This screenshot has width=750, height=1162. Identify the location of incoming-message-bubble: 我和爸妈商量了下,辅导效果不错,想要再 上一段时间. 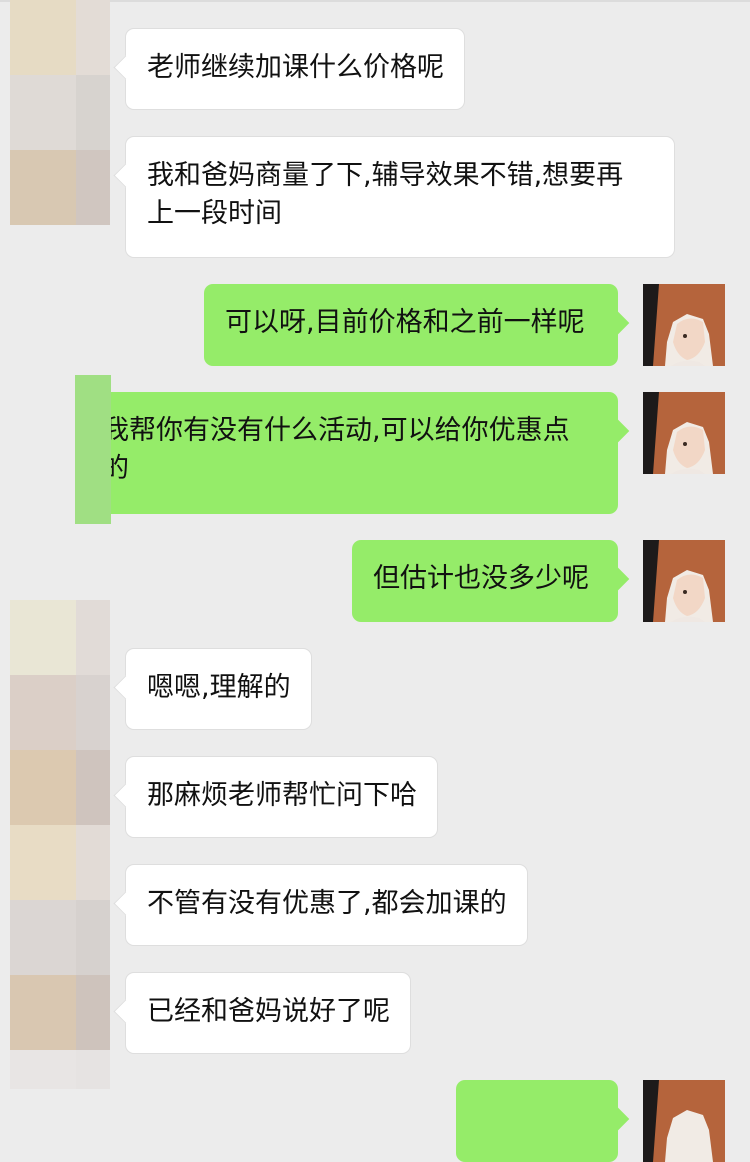
(400, 197).